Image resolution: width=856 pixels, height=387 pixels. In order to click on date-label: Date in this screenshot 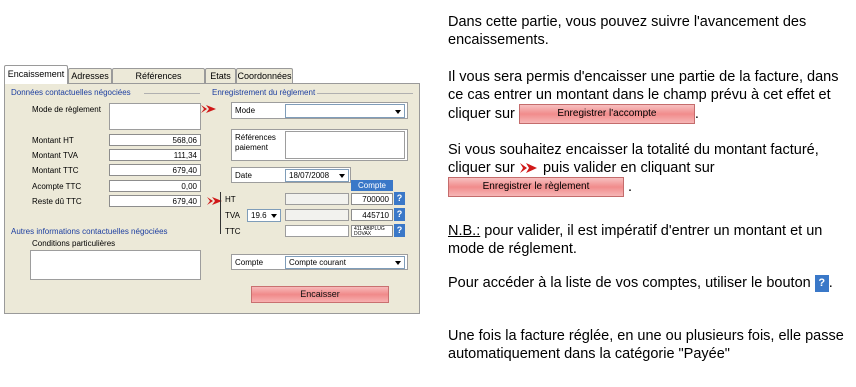, I will do `click(243, 175)`.